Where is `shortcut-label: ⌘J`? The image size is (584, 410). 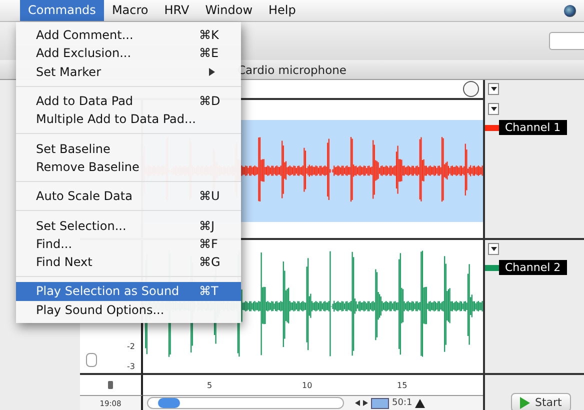 shortcut-label: ⌘J is located at coordinates (207, 225).